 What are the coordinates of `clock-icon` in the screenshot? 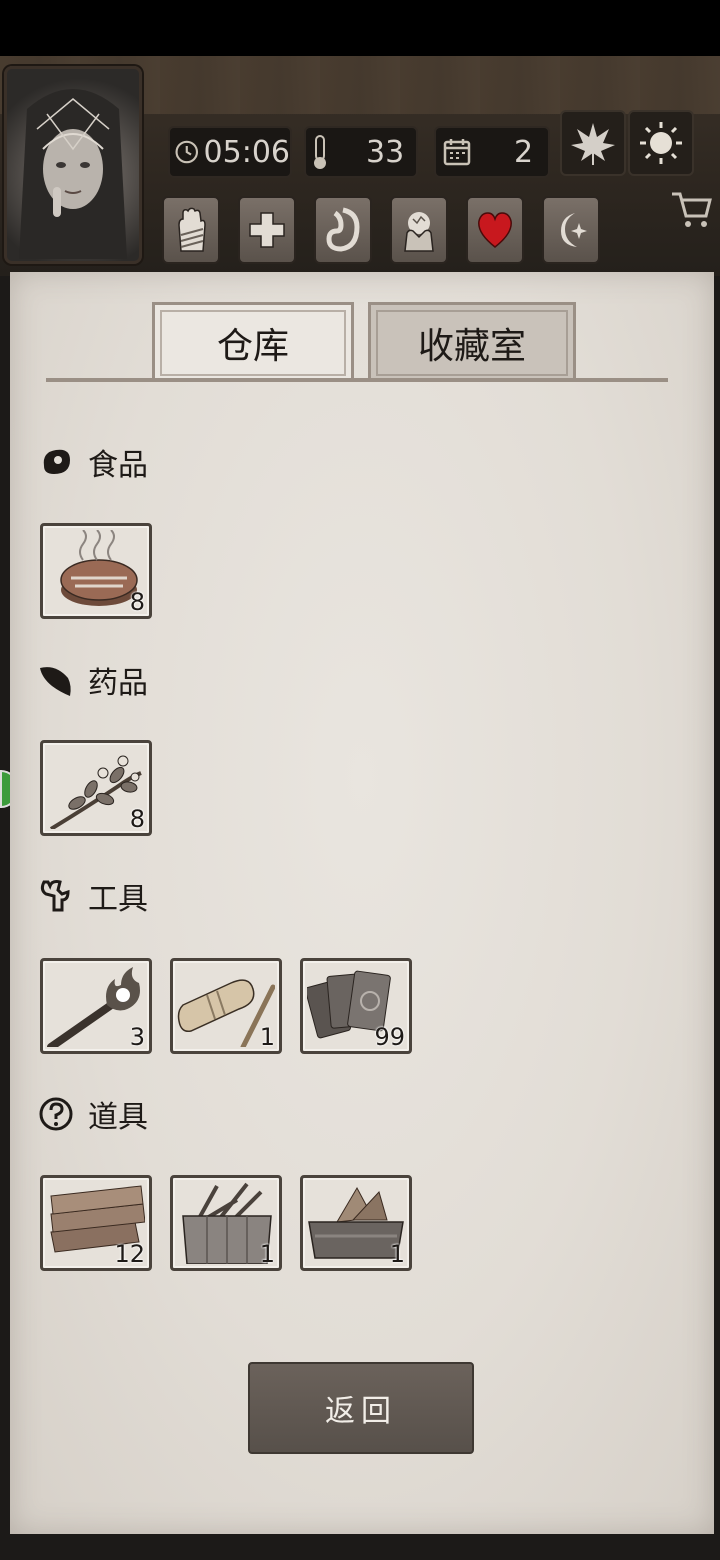 It's located at (187, 152).